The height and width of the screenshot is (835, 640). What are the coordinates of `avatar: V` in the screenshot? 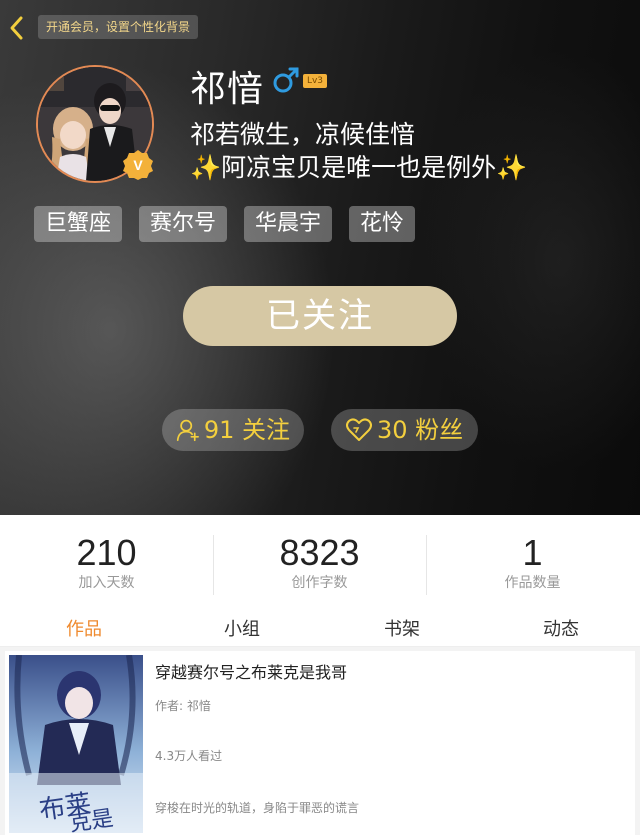 It's located at (95, 124).